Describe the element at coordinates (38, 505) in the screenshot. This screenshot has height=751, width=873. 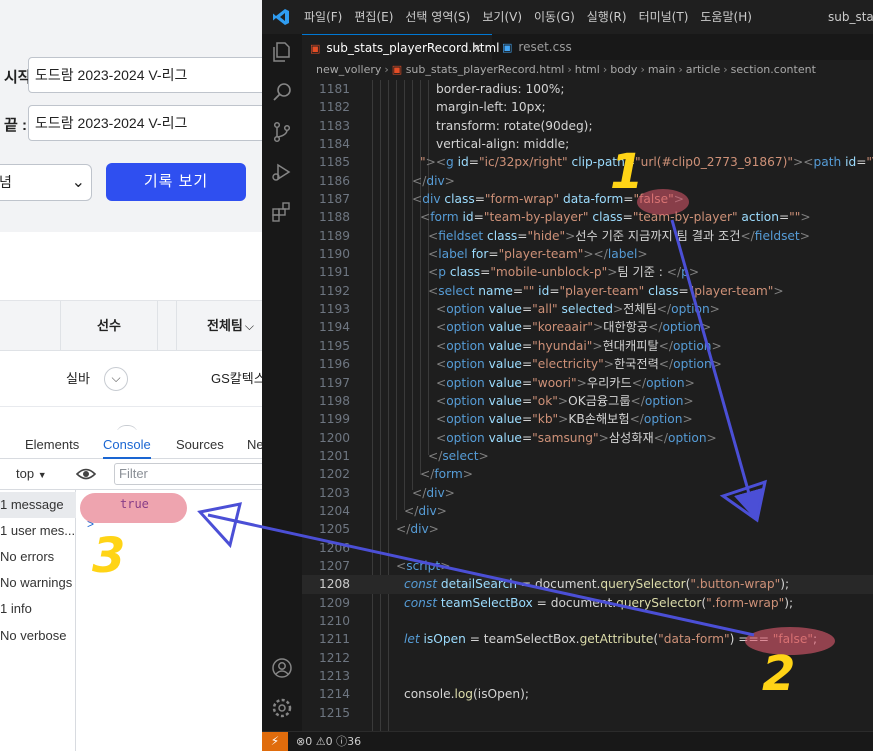
I see `sidebar-item-messages: 1 message` at that location.